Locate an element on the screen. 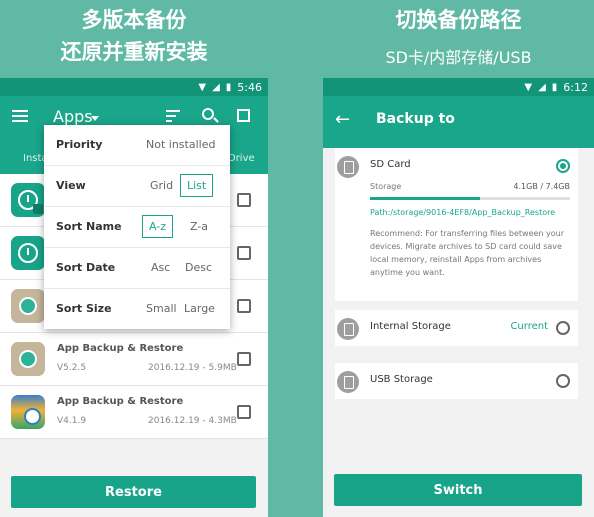 The image size is (594, 517). back-arrow-icon: ← is located at coordinates (342, 119).